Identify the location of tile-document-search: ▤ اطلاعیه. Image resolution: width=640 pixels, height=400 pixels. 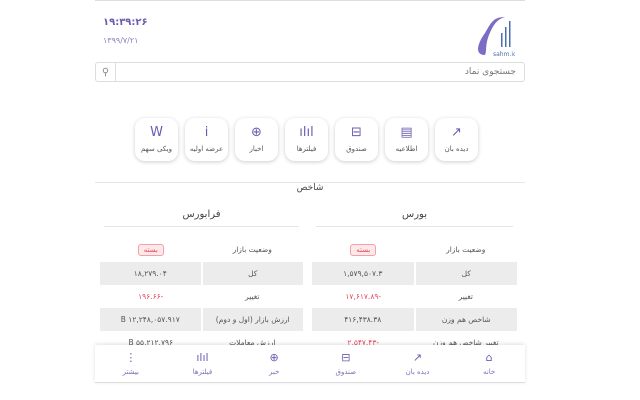
(406, 139).